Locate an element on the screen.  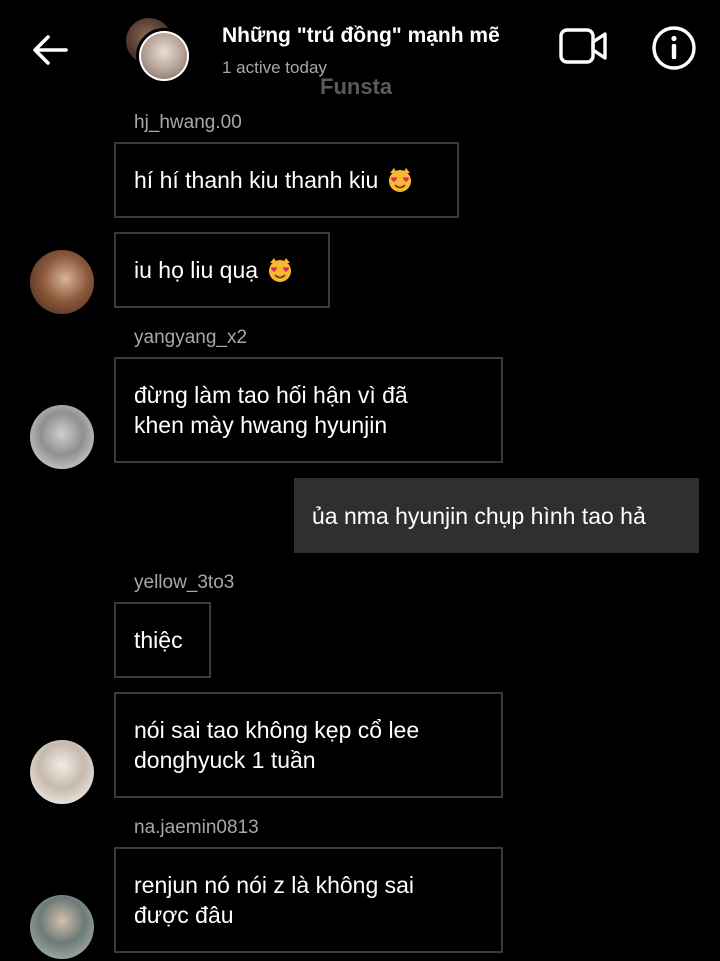
group-avatar is located at coordinates (161, 53).